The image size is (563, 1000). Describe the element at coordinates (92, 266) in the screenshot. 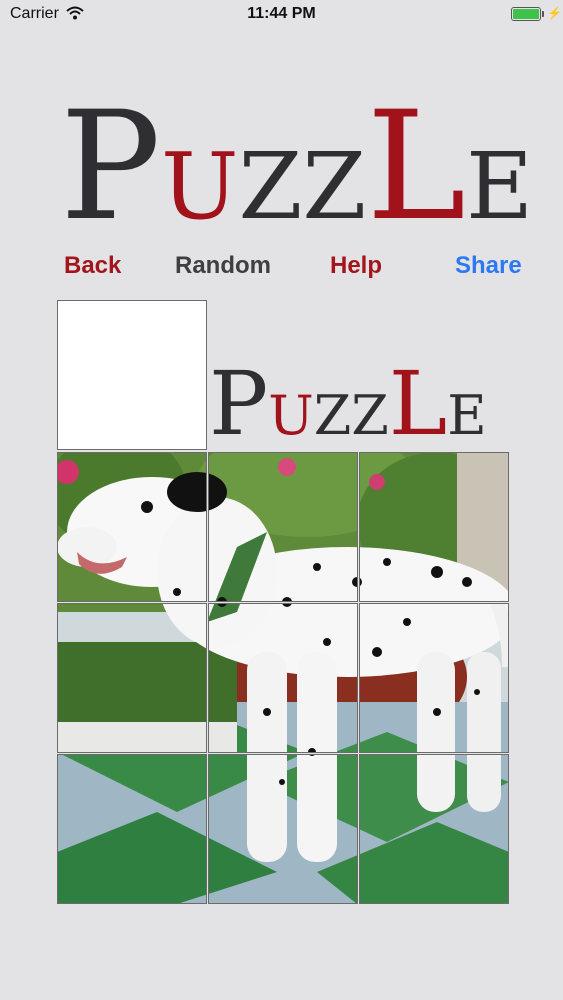

I see `back-button: Back` at that location.